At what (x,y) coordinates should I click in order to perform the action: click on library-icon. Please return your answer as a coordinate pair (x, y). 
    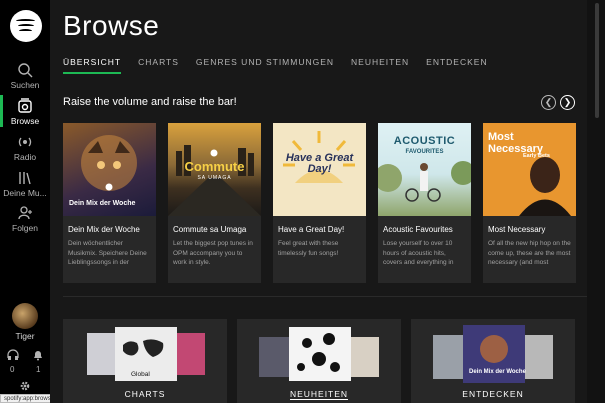
    Looking at the image, I should click on (25, 178).